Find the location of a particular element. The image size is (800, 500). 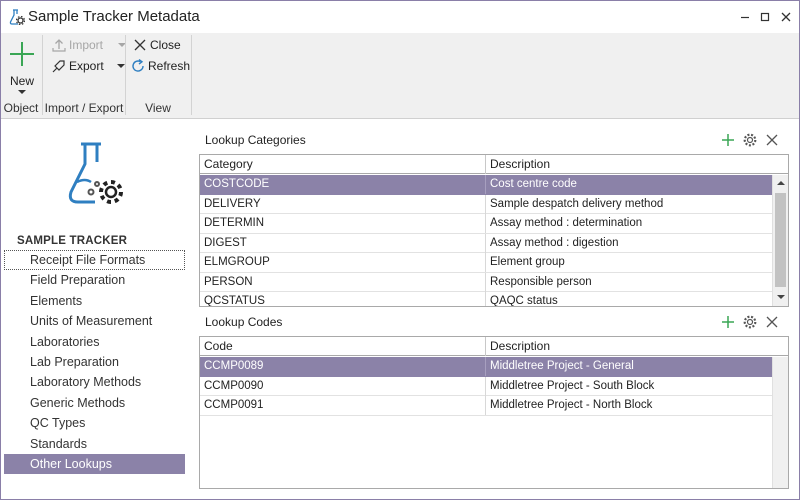

table-row: CCMP0089 Middletree Project - General is located at coordinates (486, 367).